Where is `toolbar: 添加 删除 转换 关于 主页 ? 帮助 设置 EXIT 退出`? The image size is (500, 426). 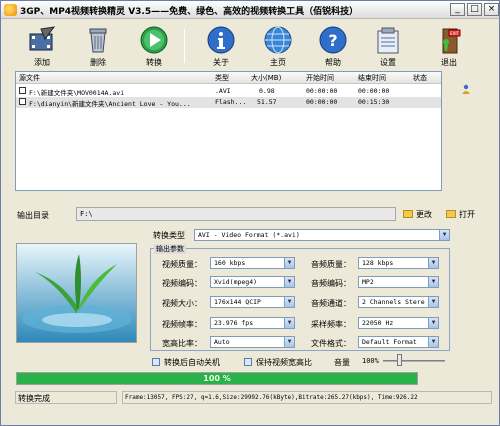 toolbar: 添加 删除 转换 关于 主页 ? 帮助 设置 EXIT 退出 is located at coordinates (251, 46).